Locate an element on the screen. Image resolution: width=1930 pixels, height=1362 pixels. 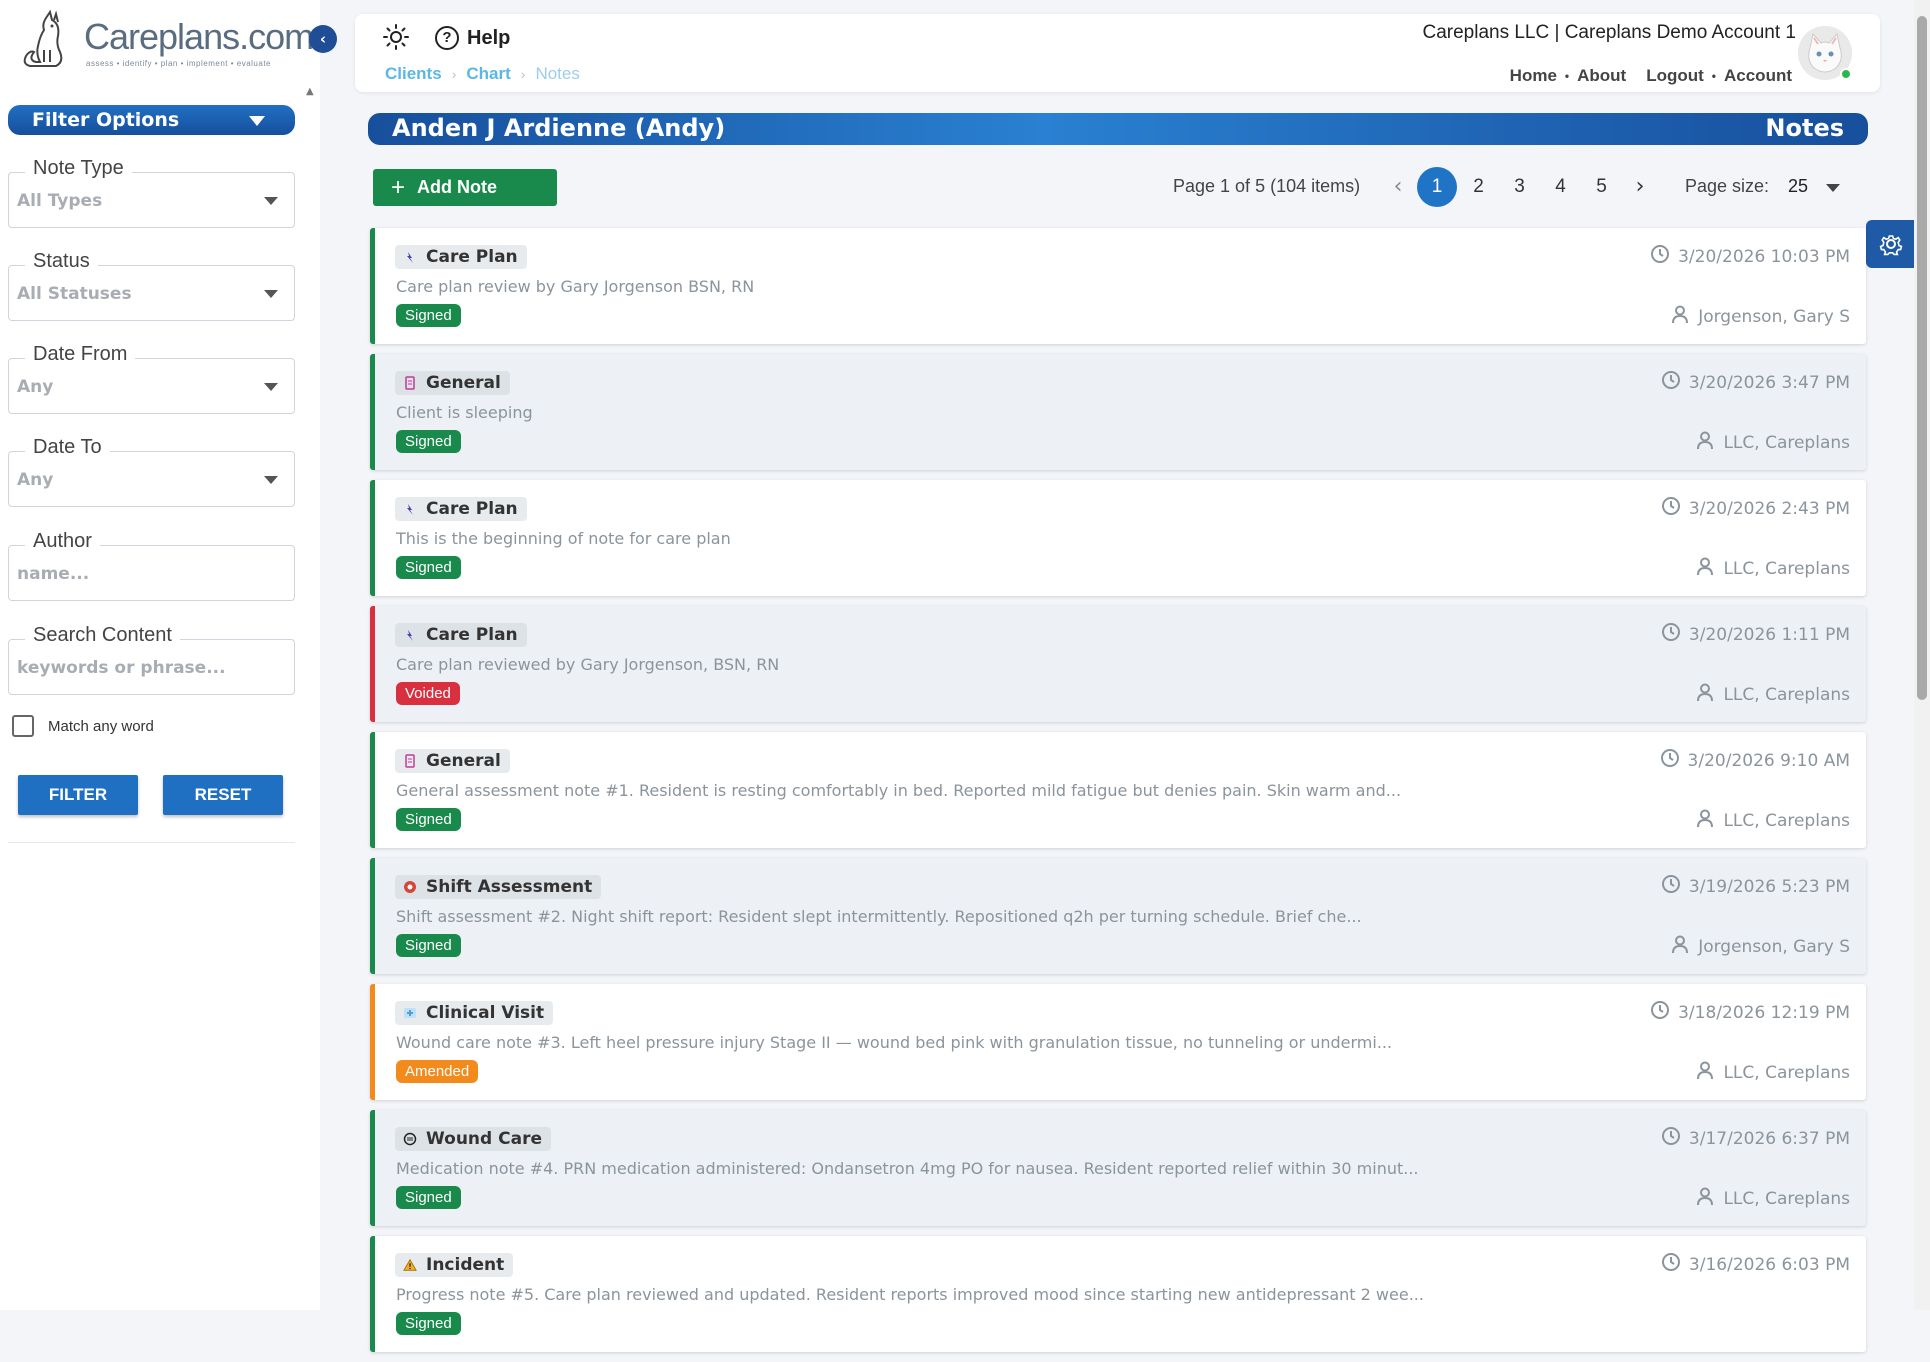
status-select: Status All Statuses is located at coordinates (151, 285).